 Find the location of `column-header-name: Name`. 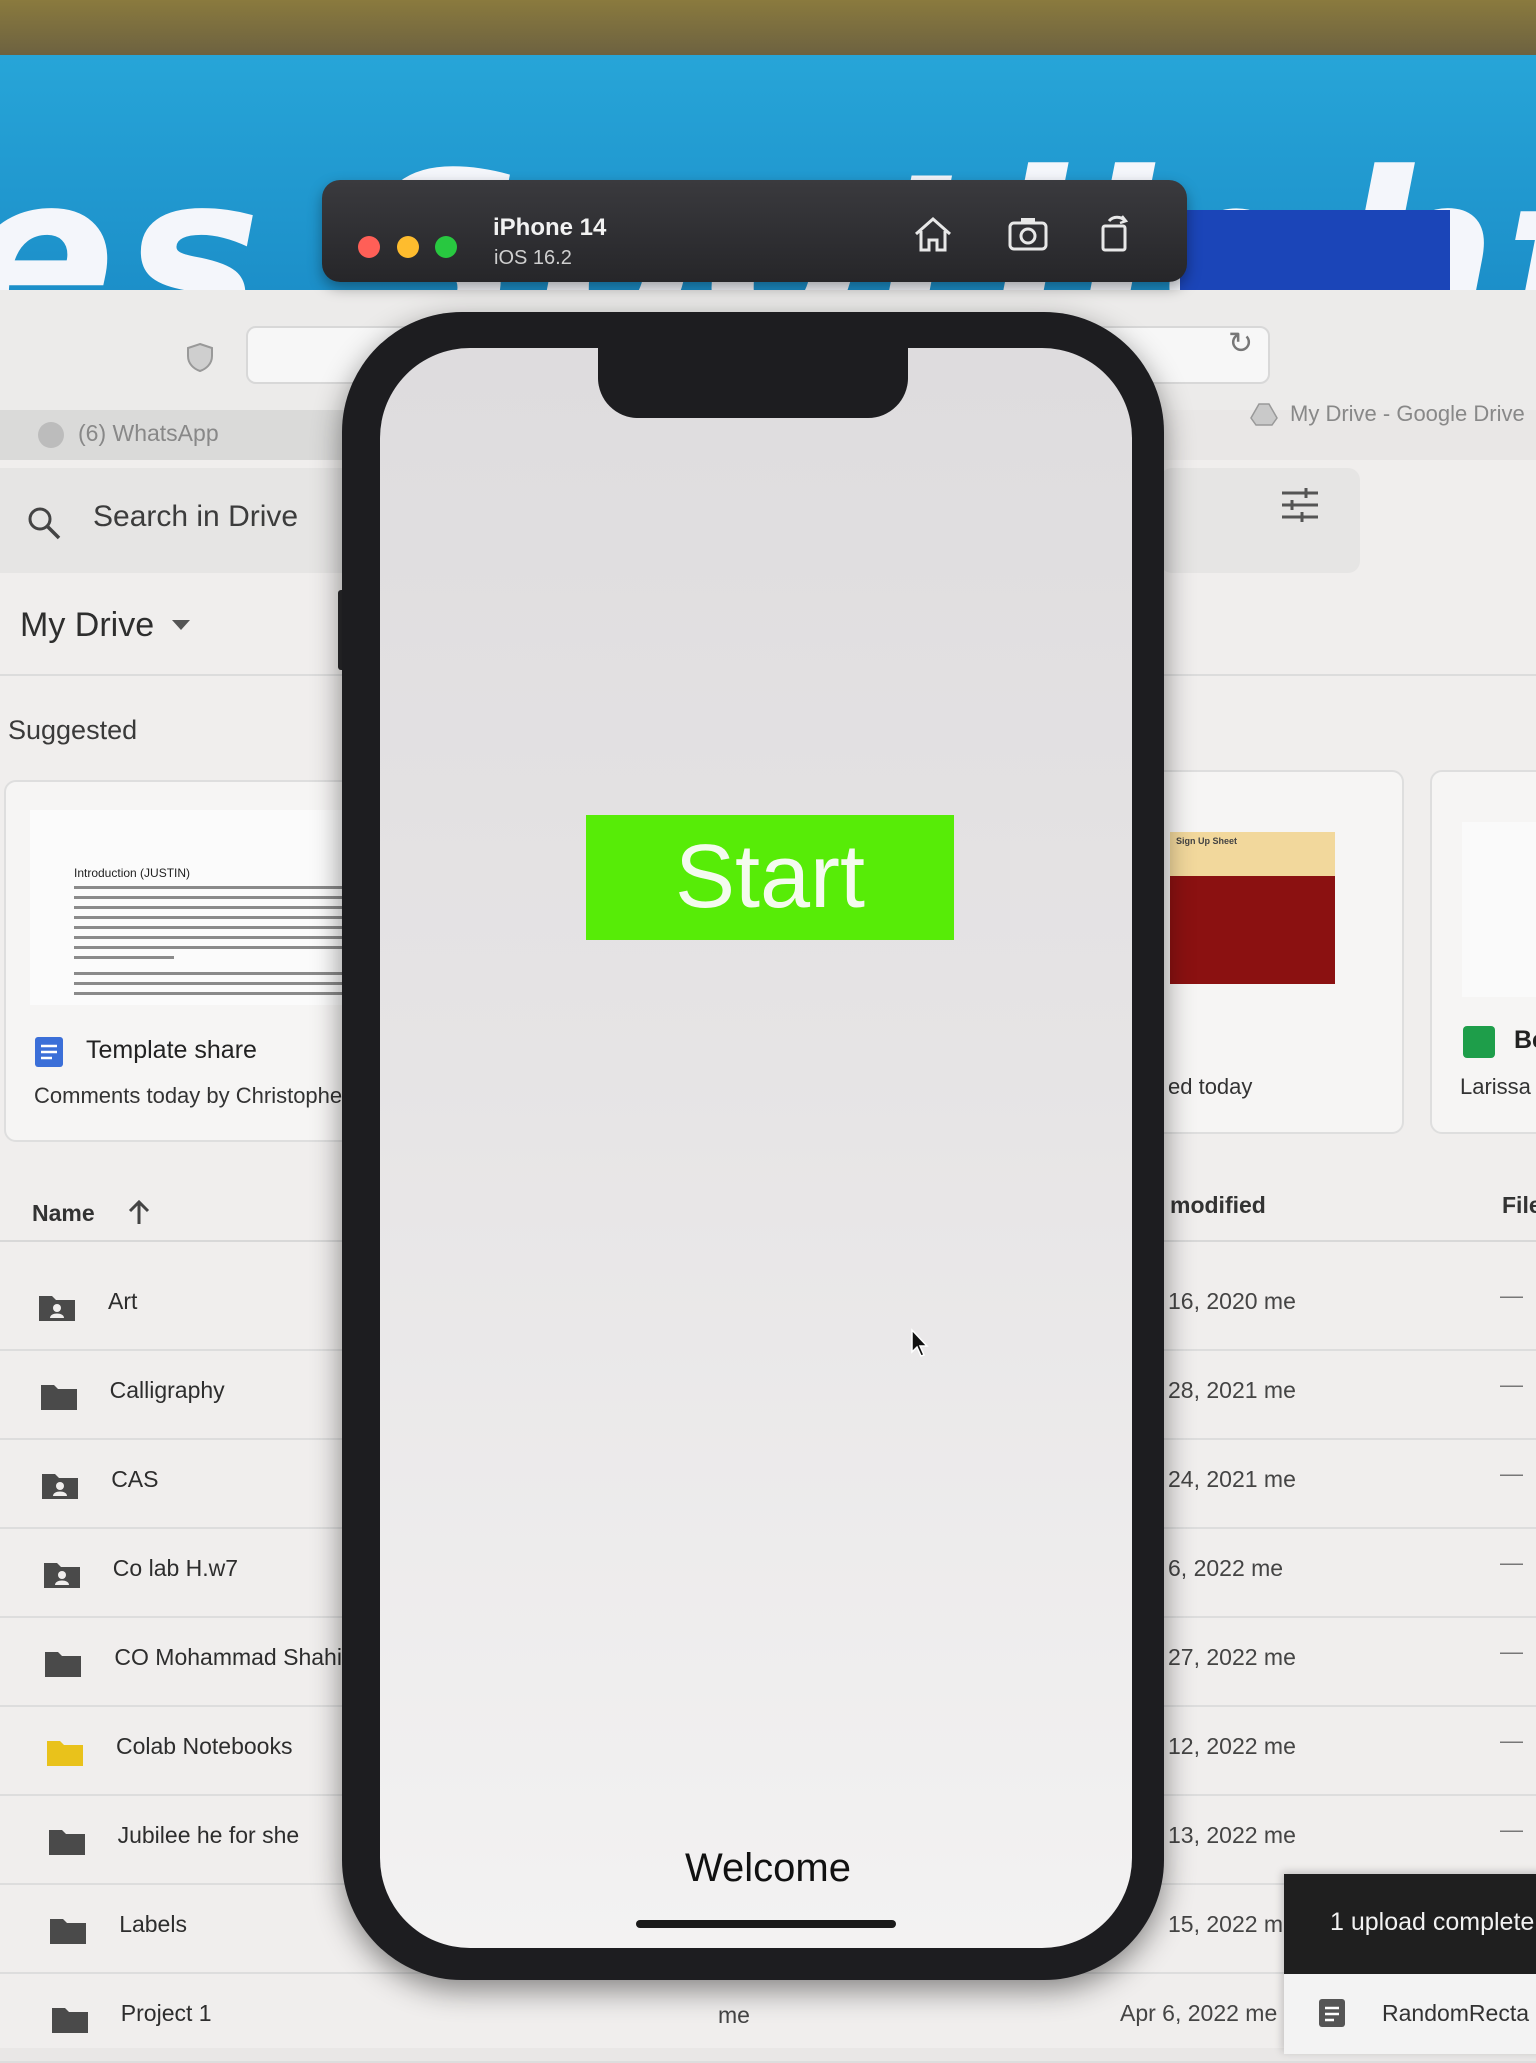

column-header-name: Name is located at coordinates (63, 1213).